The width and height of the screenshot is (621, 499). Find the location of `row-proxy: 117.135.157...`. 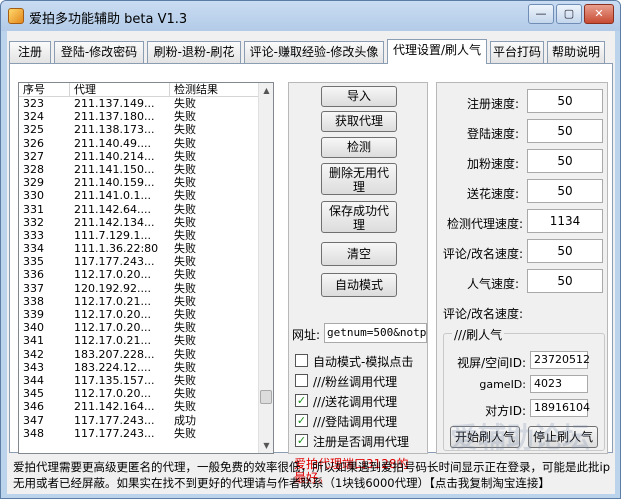

row-proxy: 117.135.157... is located at coordinates (114, 380).